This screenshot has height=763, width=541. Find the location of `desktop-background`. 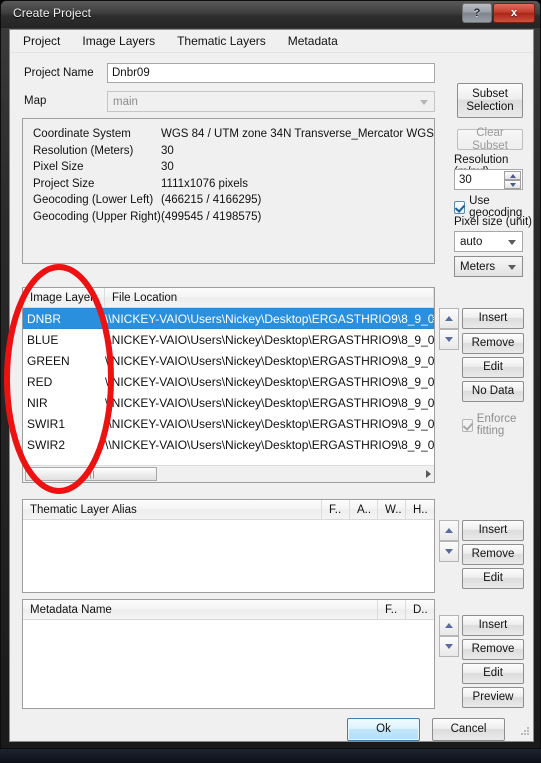

desktop-background is located at coordinates (270, 756).